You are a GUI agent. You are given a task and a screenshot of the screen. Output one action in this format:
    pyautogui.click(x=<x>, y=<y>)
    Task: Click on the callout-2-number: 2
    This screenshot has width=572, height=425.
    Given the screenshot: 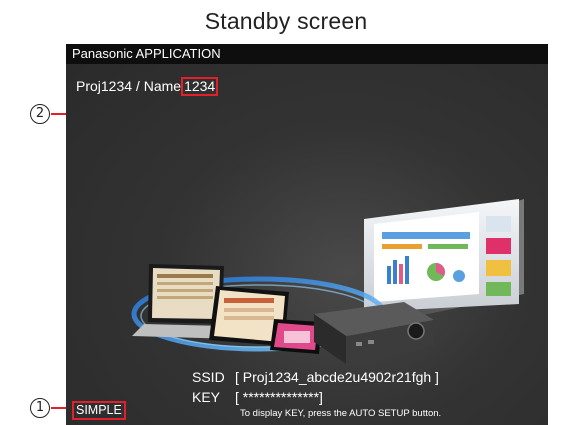 What is the action you would take?
    pyautogui.click(x=40, y=113)
    